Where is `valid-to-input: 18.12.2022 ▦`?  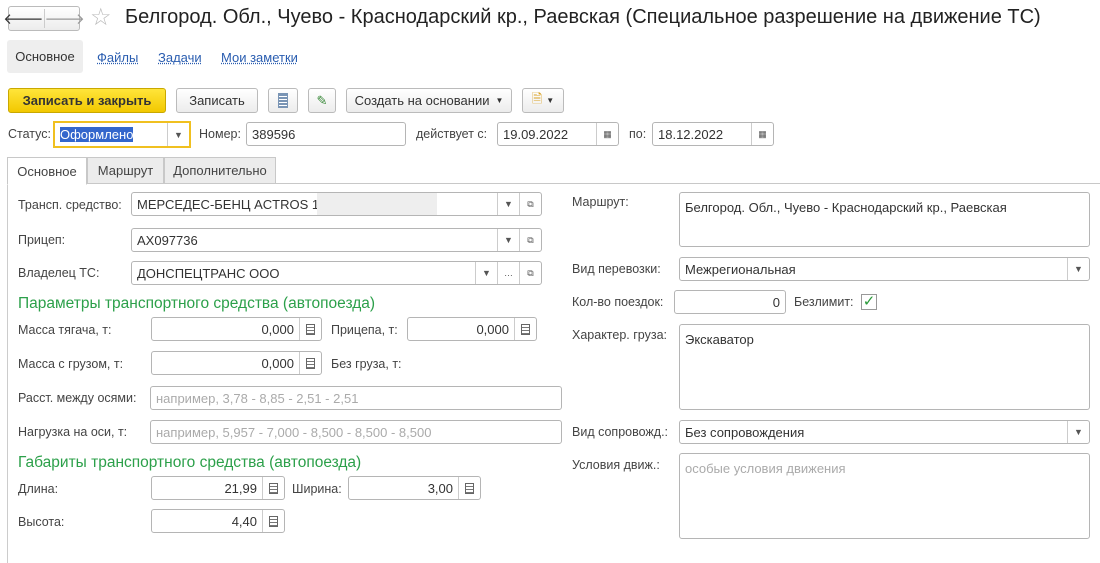 valid-to-input: 18.12.2022 ▦ is located at coordinates (713, 134).